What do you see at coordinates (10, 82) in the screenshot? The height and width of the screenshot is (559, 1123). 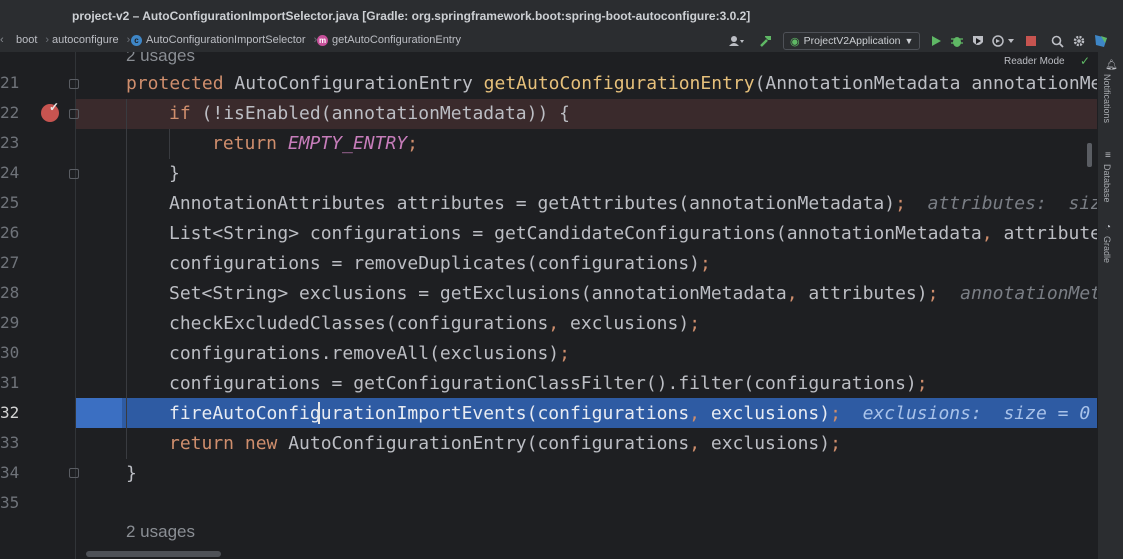 I see `line-number: 21` at bounding box center [10, 82].